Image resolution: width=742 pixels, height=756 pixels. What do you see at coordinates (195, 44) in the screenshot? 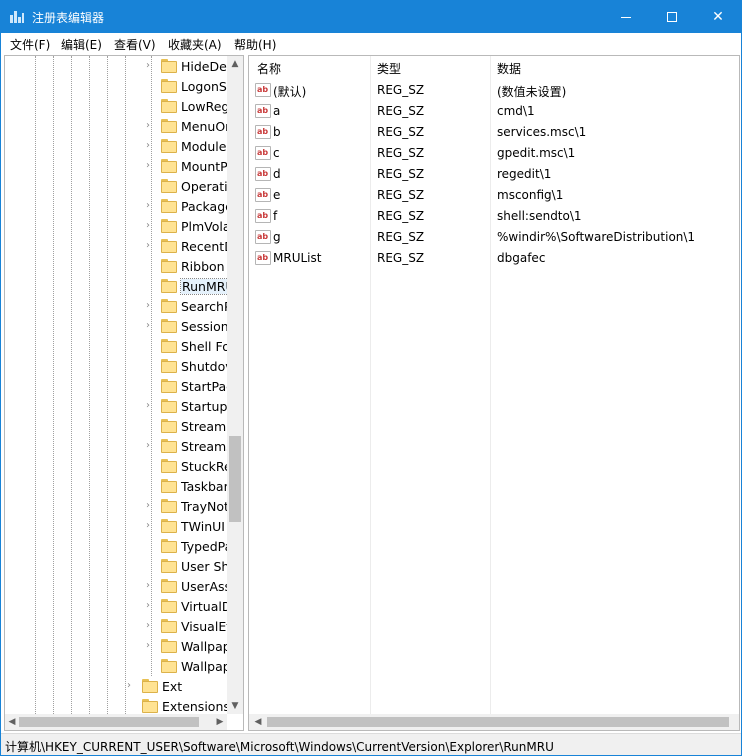
I see `menu-favorites: 收藏夹(A)` at bounding box center [195, 44].